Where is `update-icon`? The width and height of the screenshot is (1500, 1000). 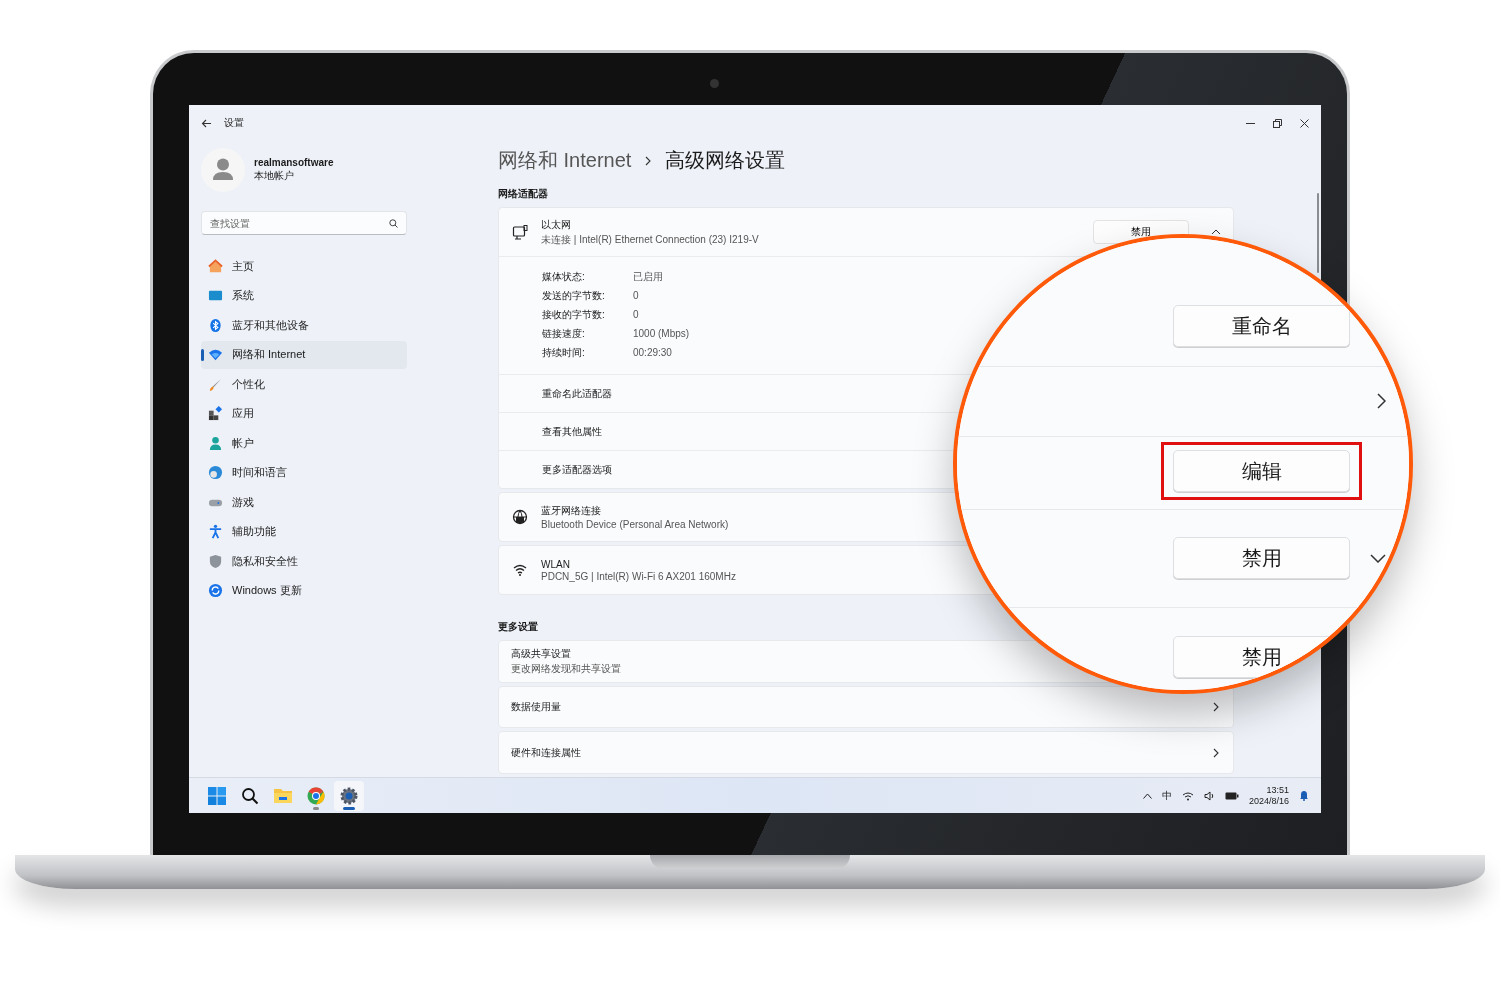 update-icon is located at coordinates (215, 590).